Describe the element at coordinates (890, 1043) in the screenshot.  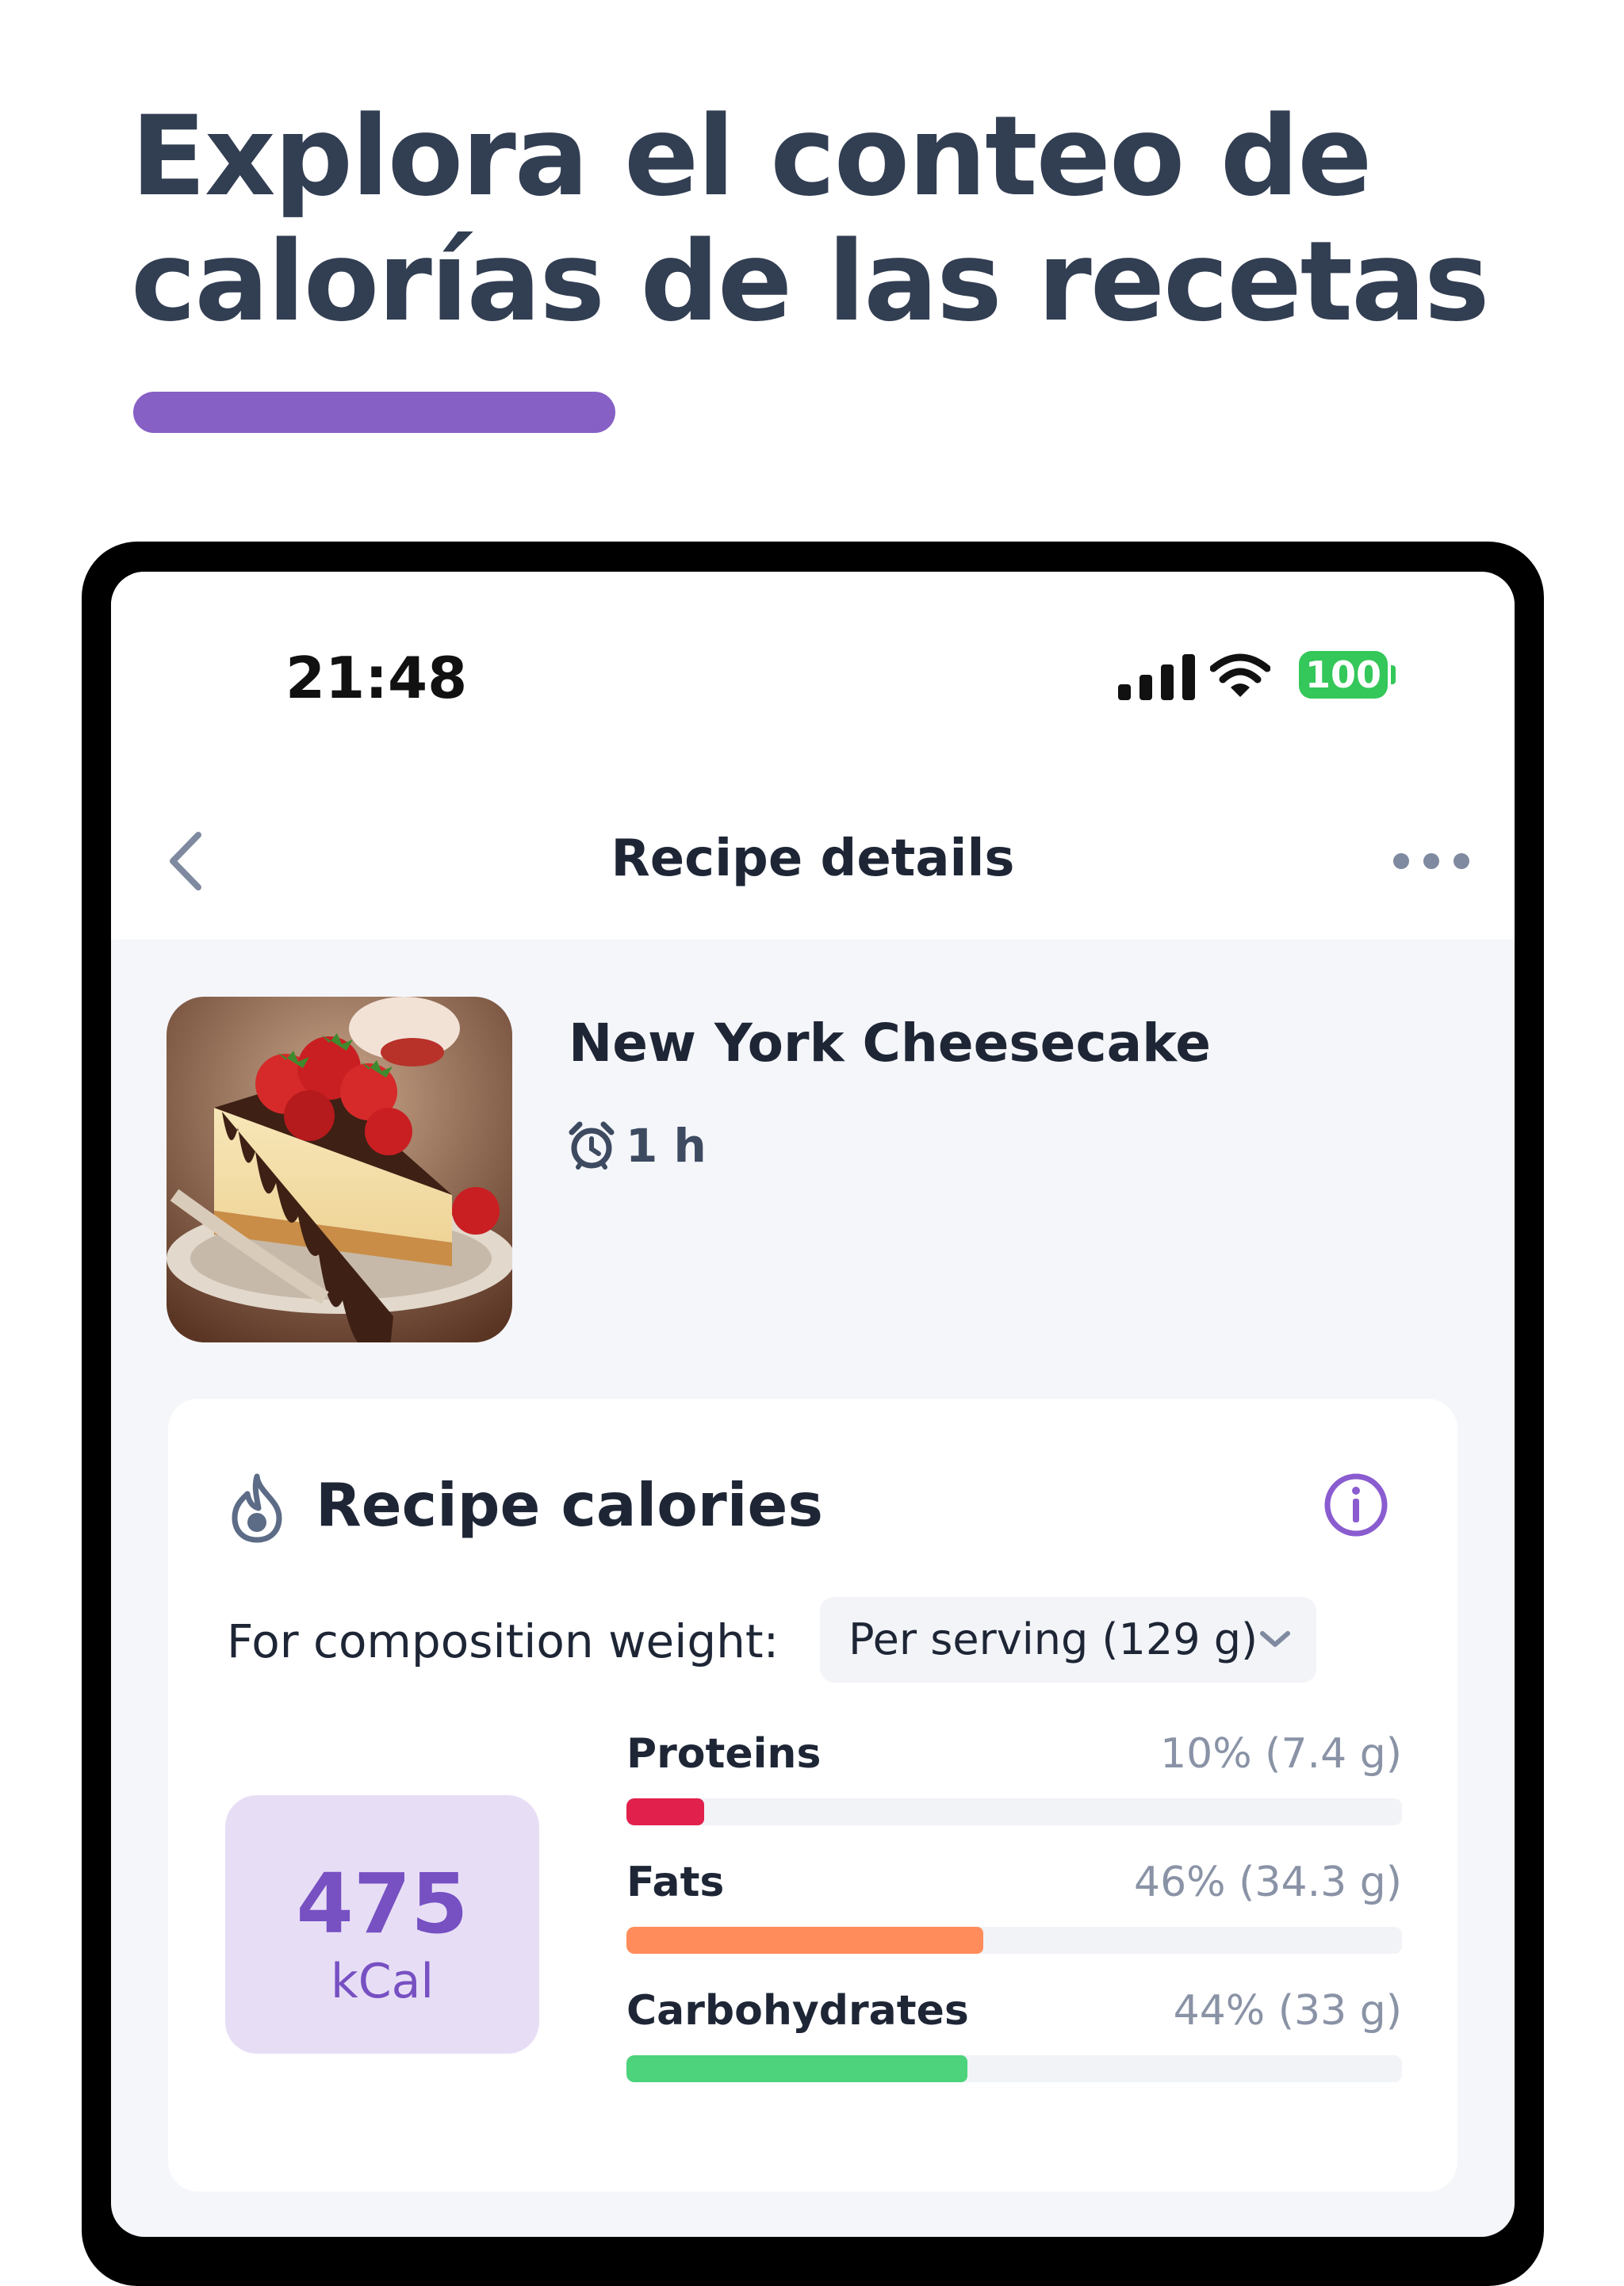
I see `recipe-name: New York Cheesecake` at that location.